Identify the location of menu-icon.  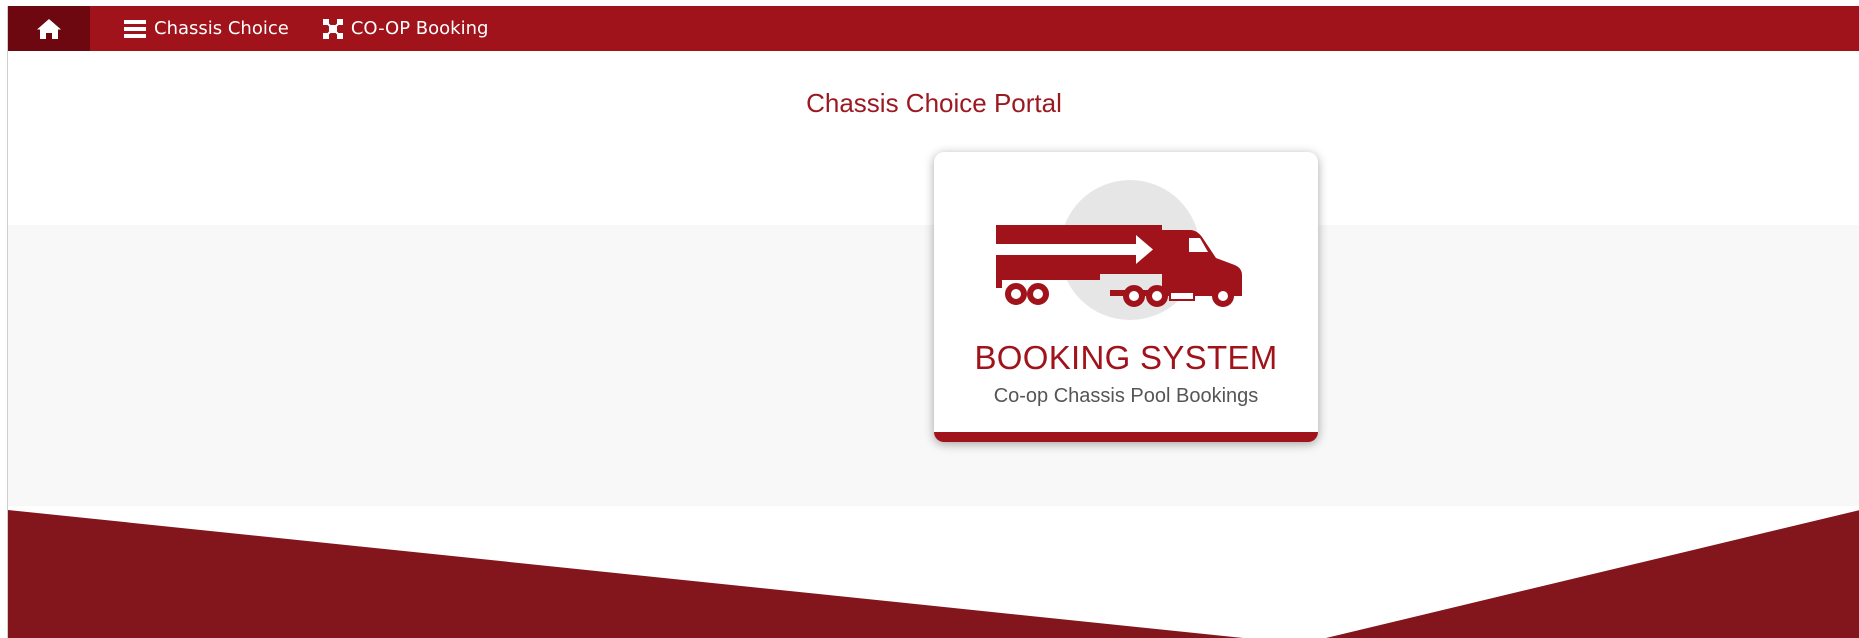
(135, 29).